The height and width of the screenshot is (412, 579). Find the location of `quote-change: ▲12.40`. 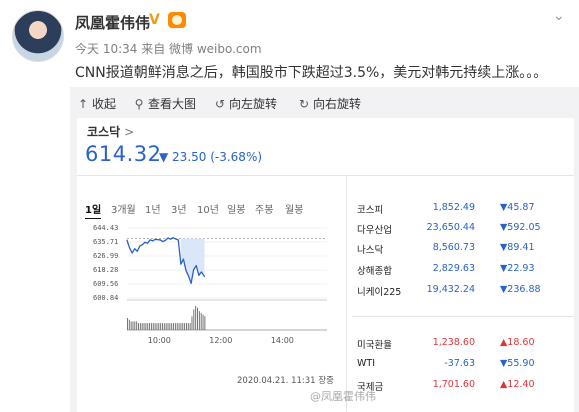

quote-change: ▲12.40 is located at coordinates (517, 384).